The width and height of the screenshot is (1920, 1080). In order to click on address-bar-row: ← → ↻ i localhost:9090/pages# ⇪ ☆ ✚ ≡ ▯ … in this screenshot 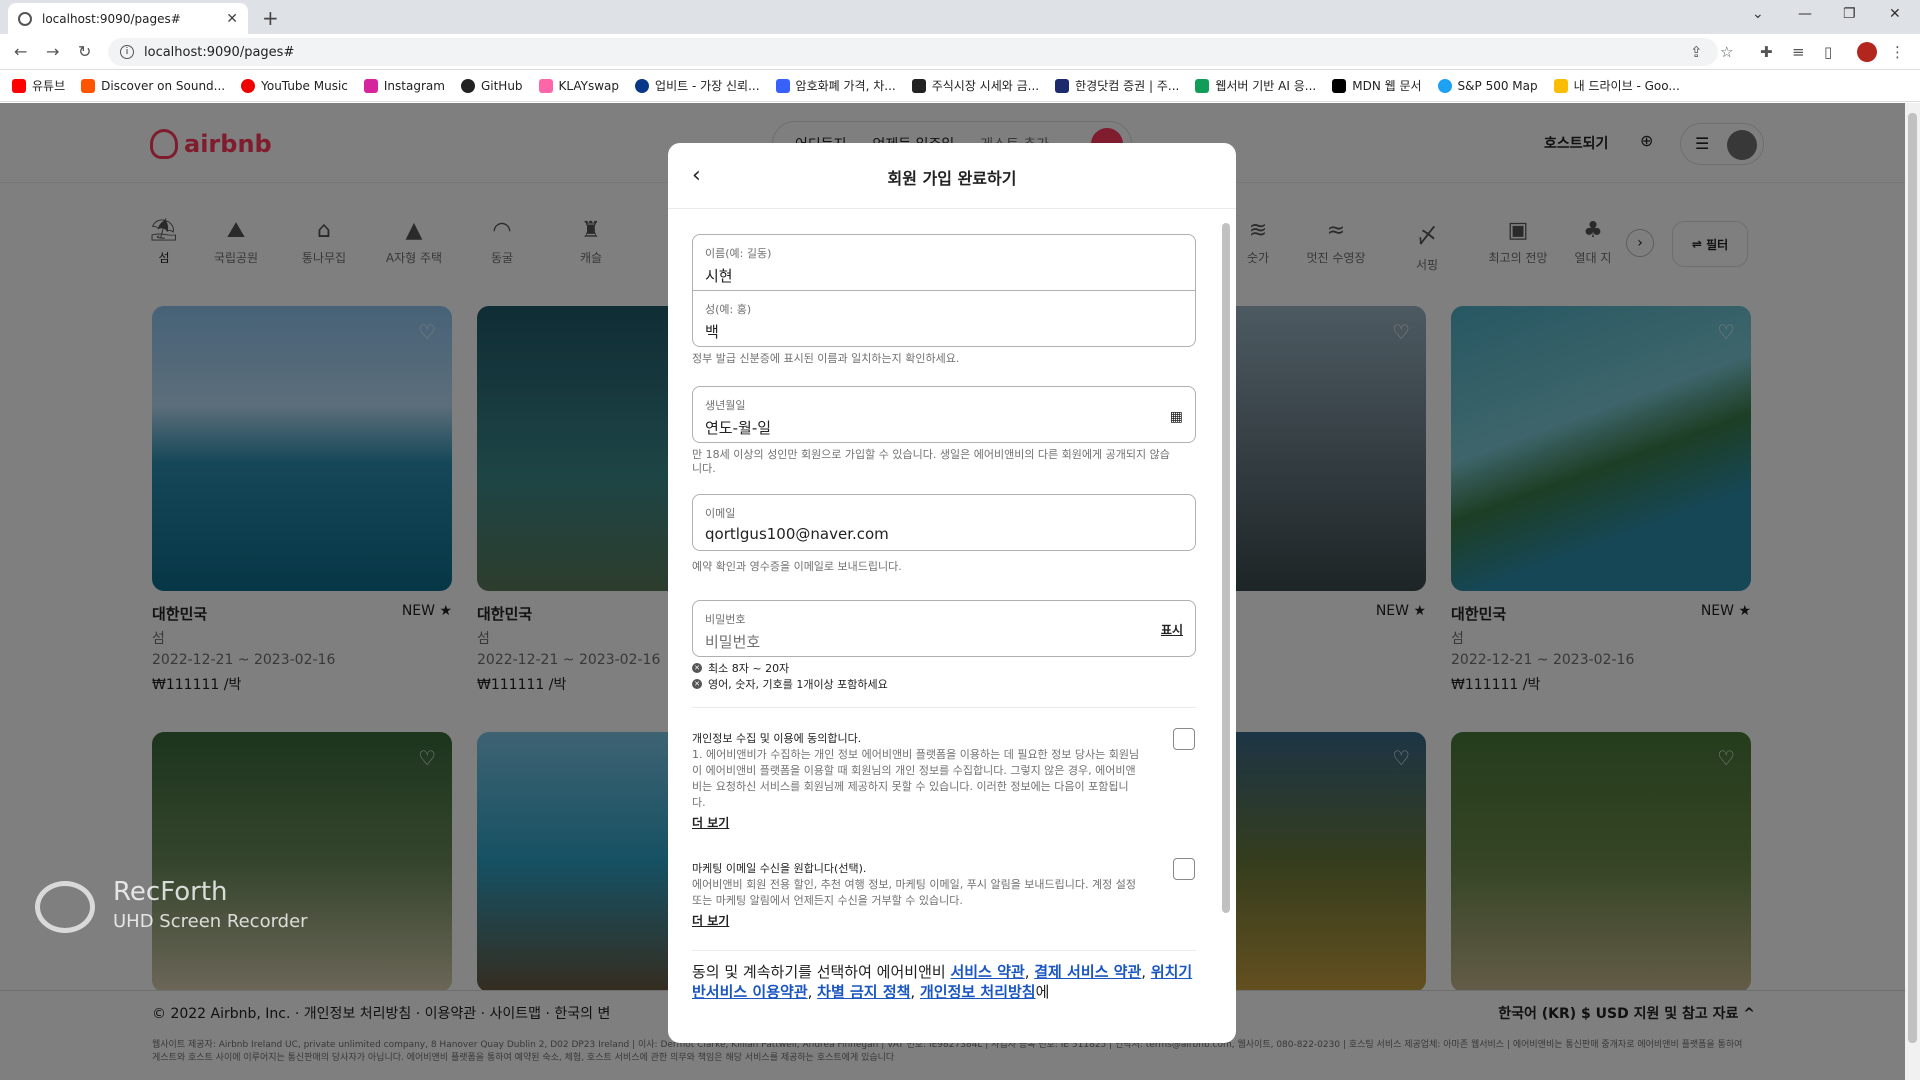, I will do `click(960, 52)`.